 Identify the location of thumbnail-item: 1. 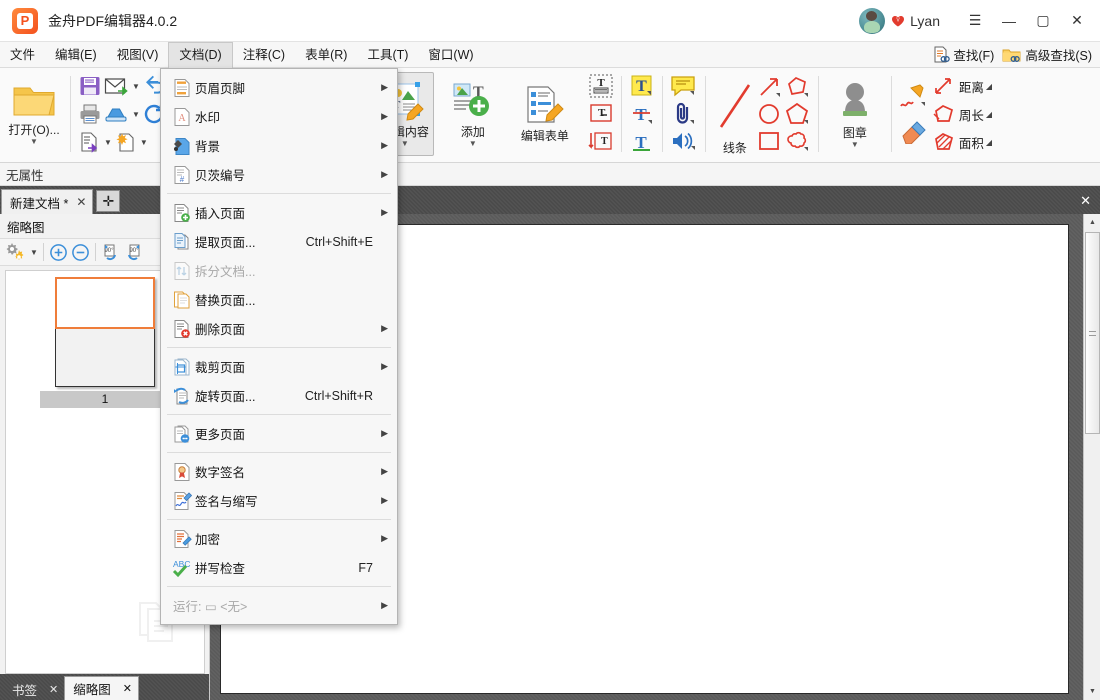
(105, 342).